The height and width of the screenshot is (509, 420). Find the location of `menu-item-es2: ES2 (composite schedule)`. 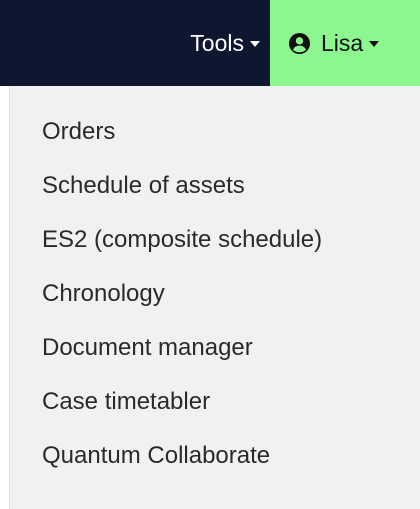

menu-item-es2: ES2 (composite schedule) is located at coordinates (182, 244).